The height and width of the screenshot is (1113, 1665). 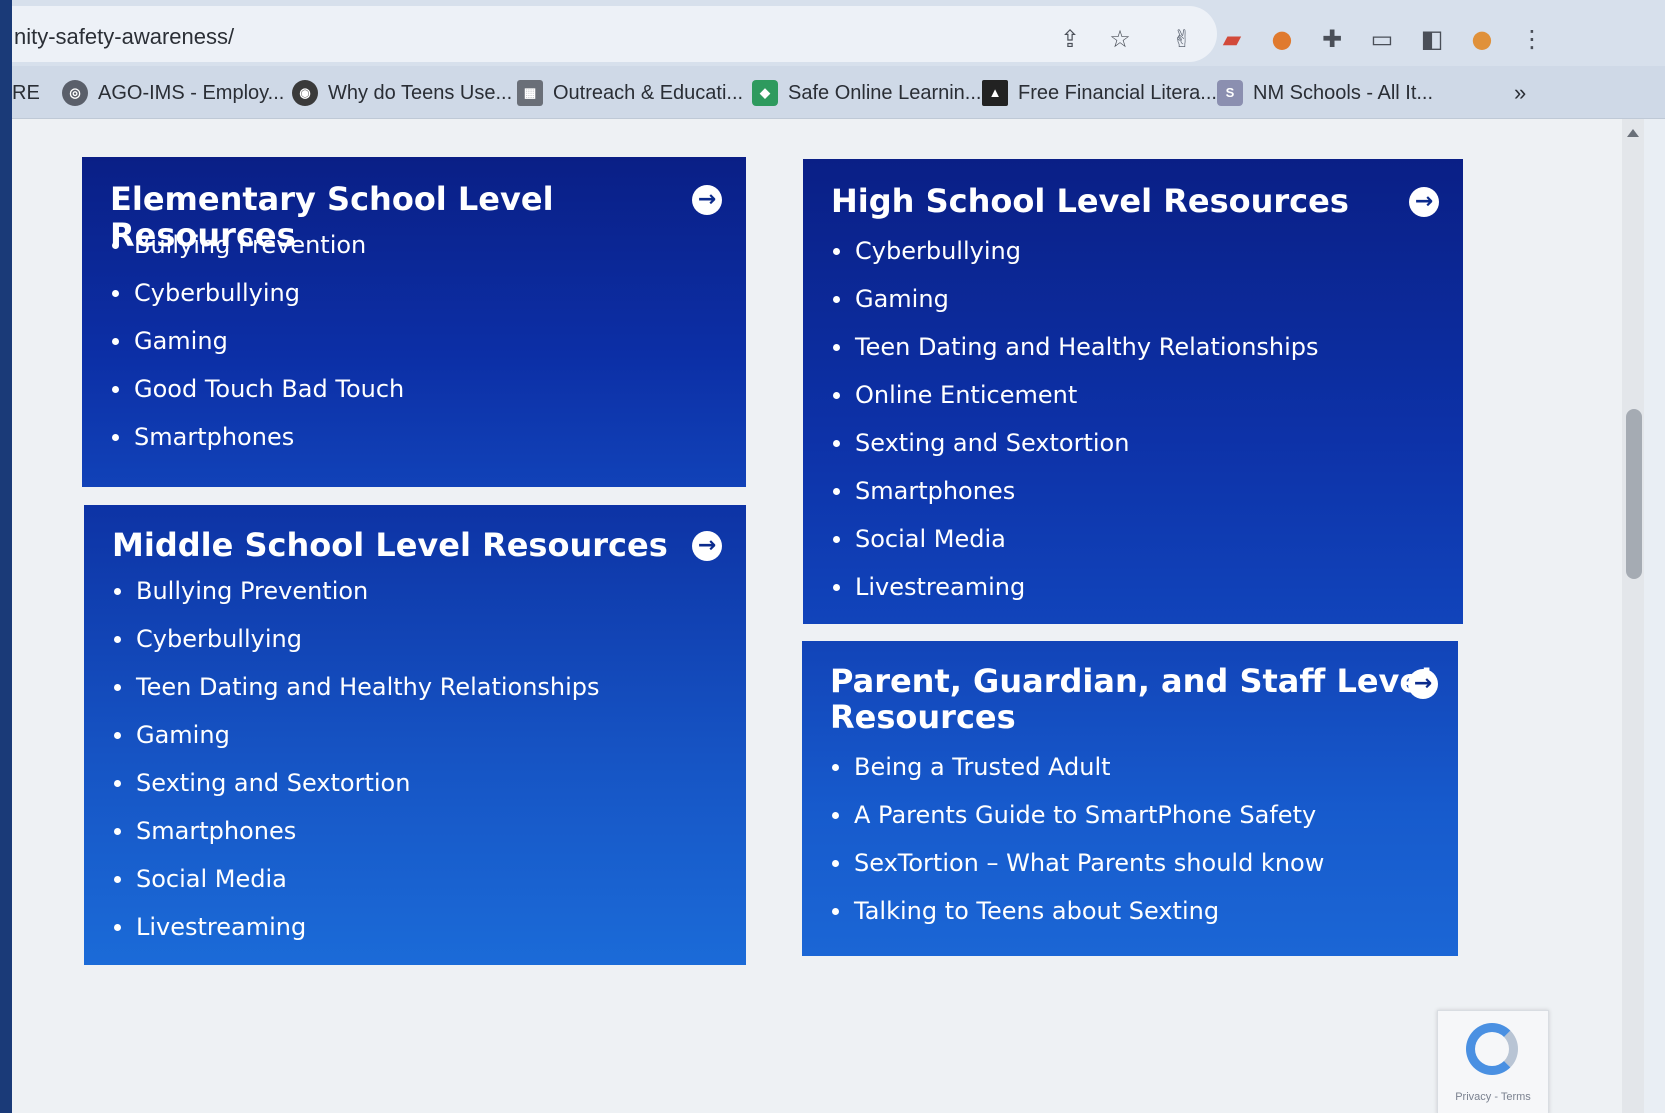 What do you see at coordinates (1282, 39) in the screenshot?
I see `extension-circle-icon: ●` at bounding box center [1282, 39].